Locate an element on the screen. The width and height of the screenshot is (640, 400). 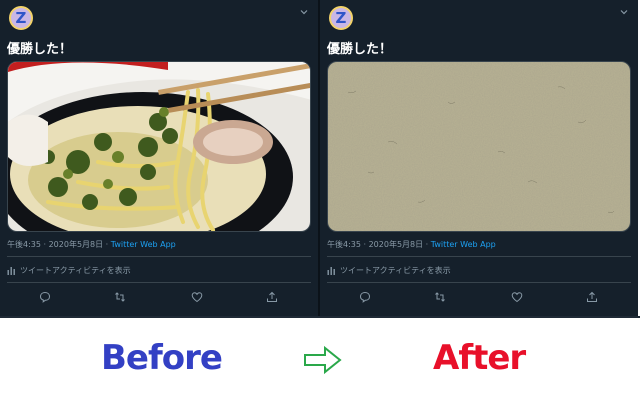
arrow-right-icon is located at coordinates (323, 360).